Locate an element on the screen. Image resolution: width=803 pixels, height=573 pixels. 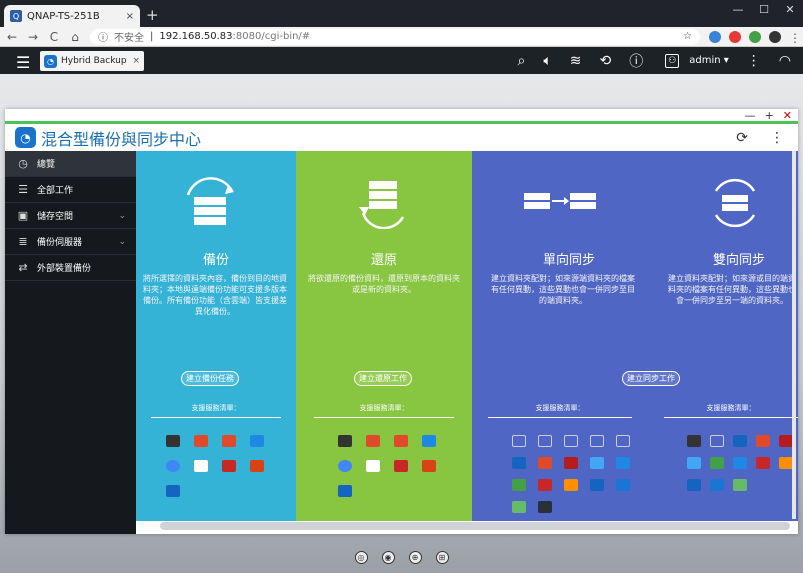
horizontal-scrollbar is located at coordinates (475, 526).